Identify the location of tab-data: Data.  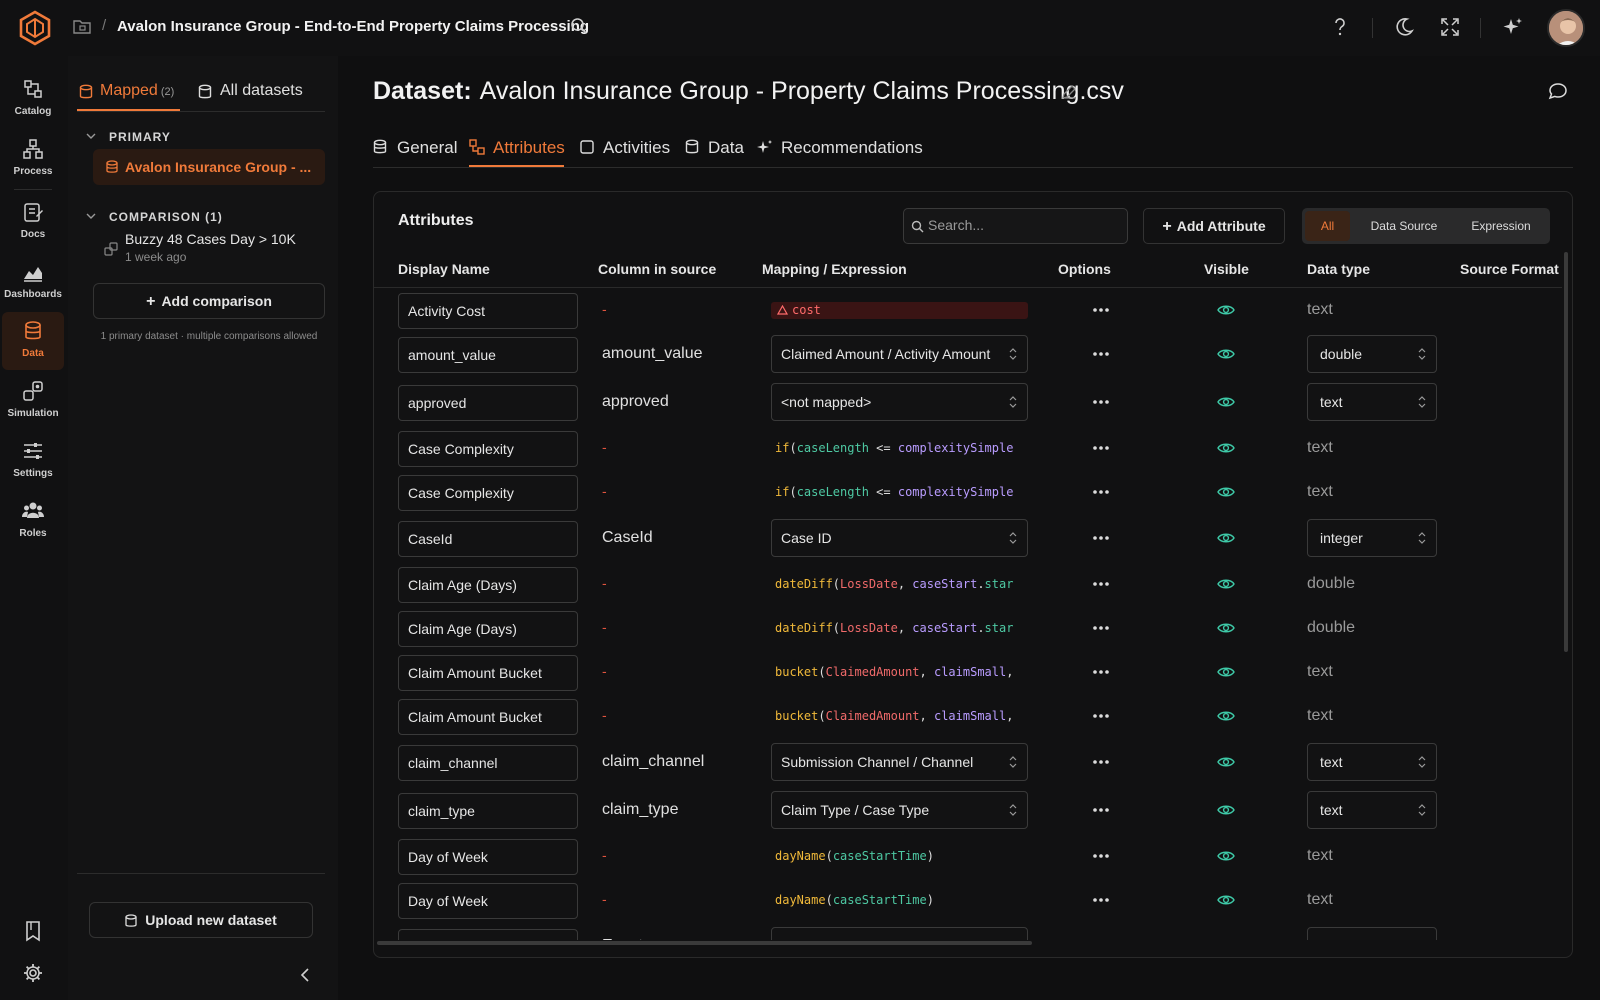
(726, 148).